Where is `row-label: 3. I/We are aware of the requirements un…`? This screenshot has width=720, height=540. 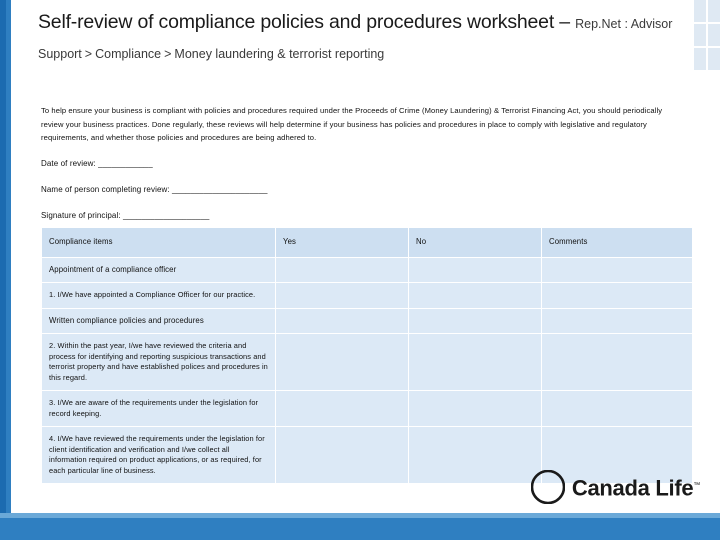
row-label: 3. I/We are aware of the requirements un… is located at coordinates (158, 408).